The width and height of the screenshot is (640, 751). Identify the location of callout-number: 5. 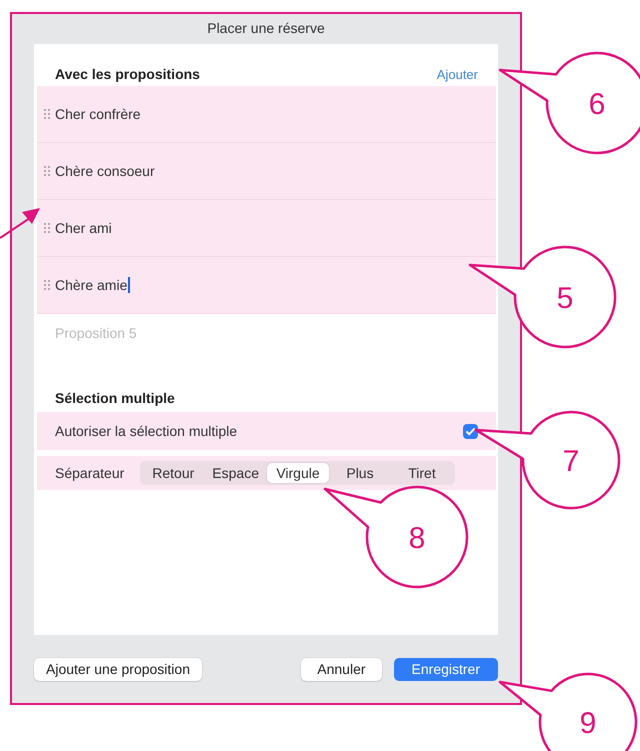
(565, 298).